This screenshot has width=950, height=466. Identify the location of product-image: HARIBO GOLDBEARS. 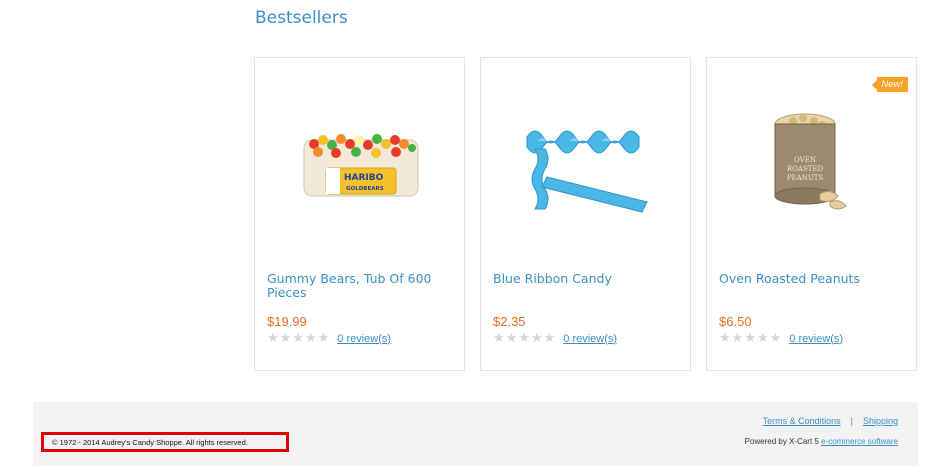
(360, 162).